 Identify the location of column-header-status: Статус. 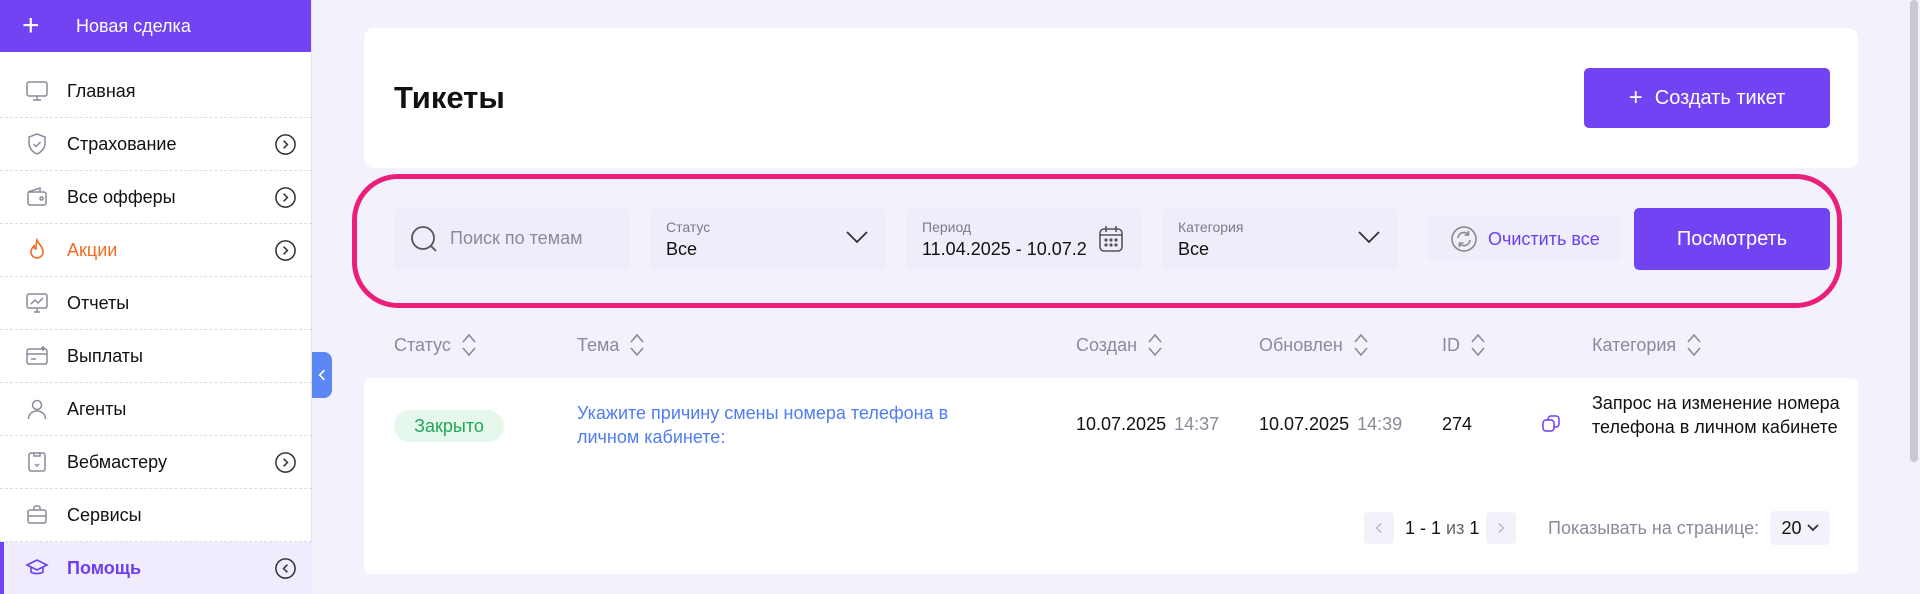
(435, 345).